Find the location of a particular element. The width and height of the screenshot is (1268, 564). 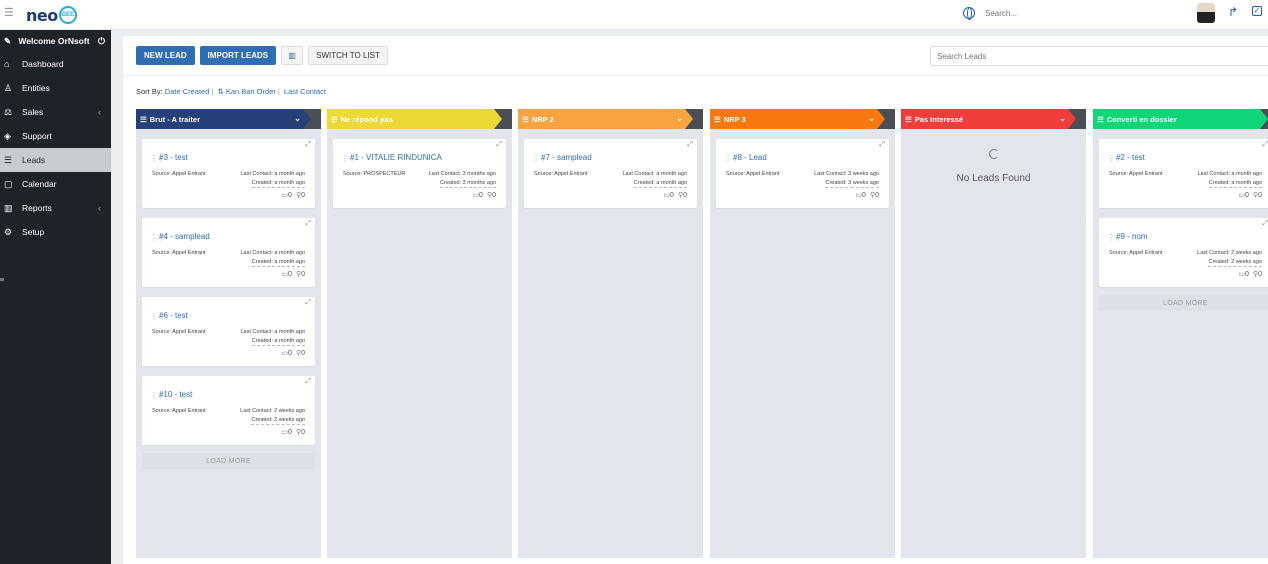

avatar is located at coordinates (1206, 13).